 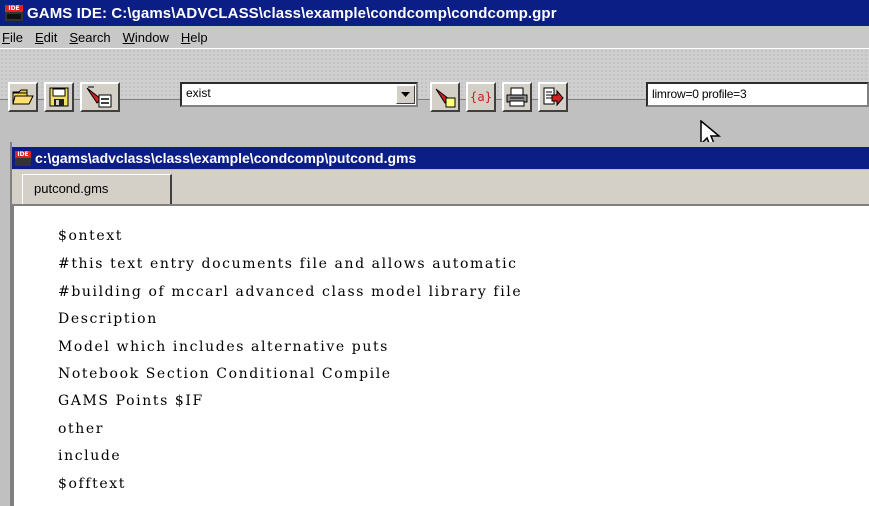 I want to click on brace-button: {a}, so click(x=481, y=97).